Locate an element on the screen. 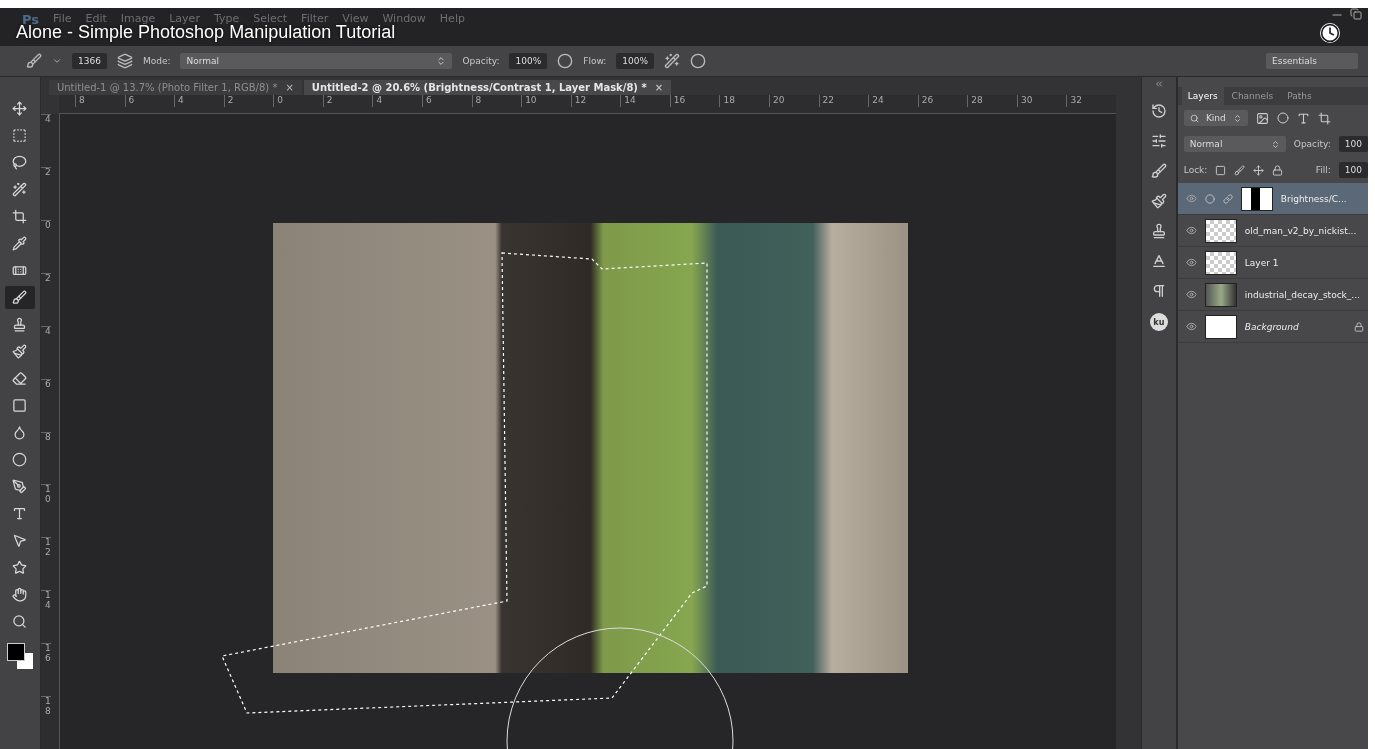 This screenshot has width=1375, height=749. document-tab: Untitled-1 @ 13.7% (Photo Filter 1, RGB/8) * × is located at coordinates (175, 87).